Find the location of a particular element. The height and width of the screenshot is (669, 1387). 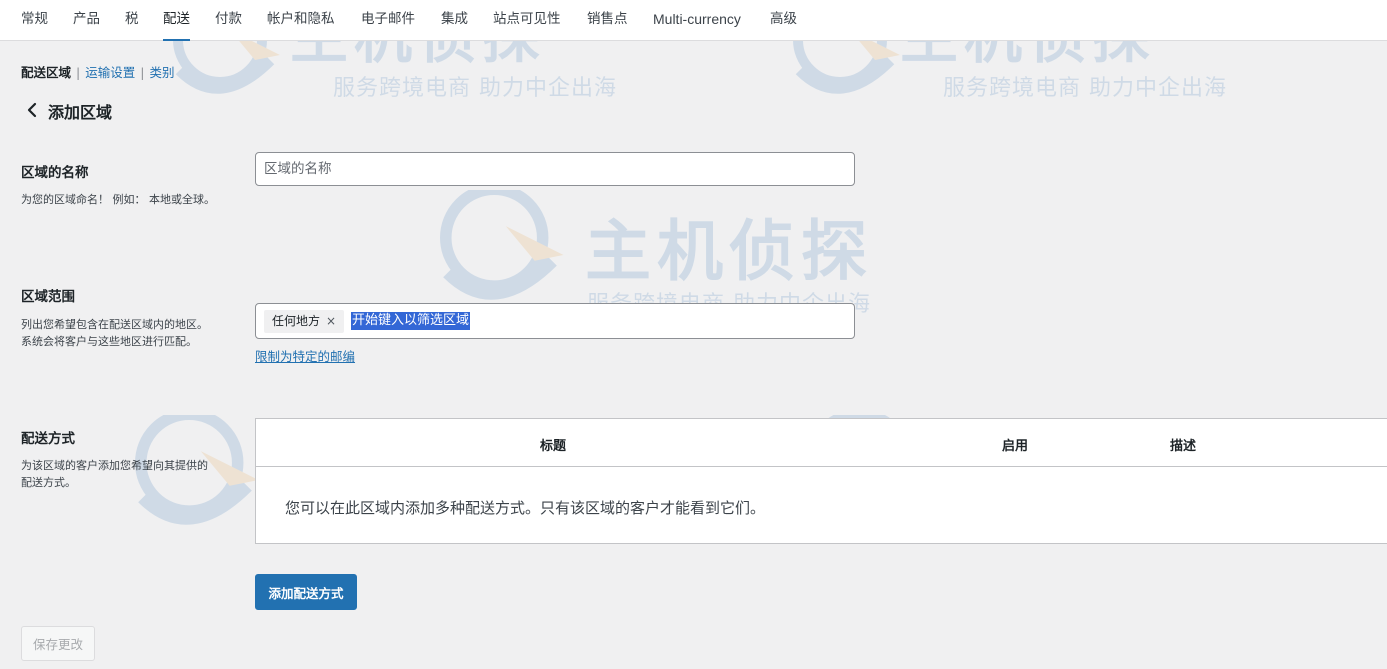

tab-shipping: 配送 is located at coordinates (176, 20).